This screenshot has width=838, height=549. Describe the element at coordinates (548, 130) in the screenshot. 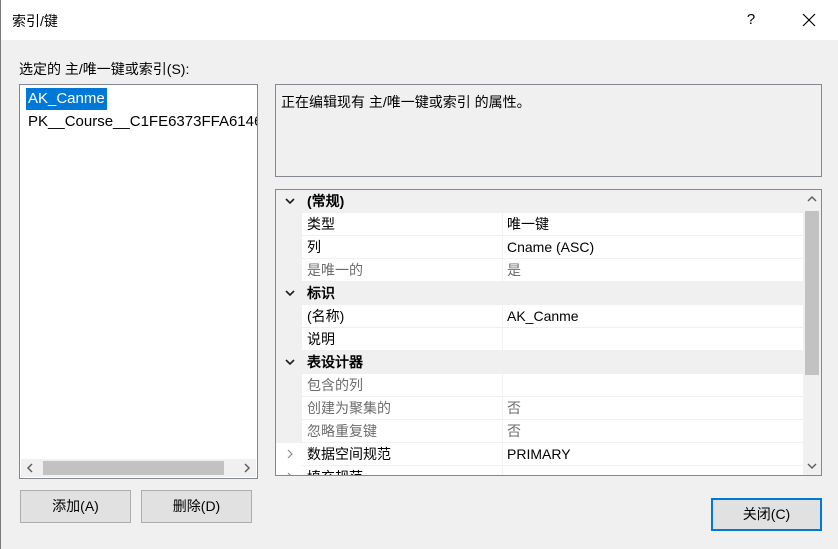

I see `description-box: 正在编辑现有 主/唯一键或索引 的属性。` at that location.